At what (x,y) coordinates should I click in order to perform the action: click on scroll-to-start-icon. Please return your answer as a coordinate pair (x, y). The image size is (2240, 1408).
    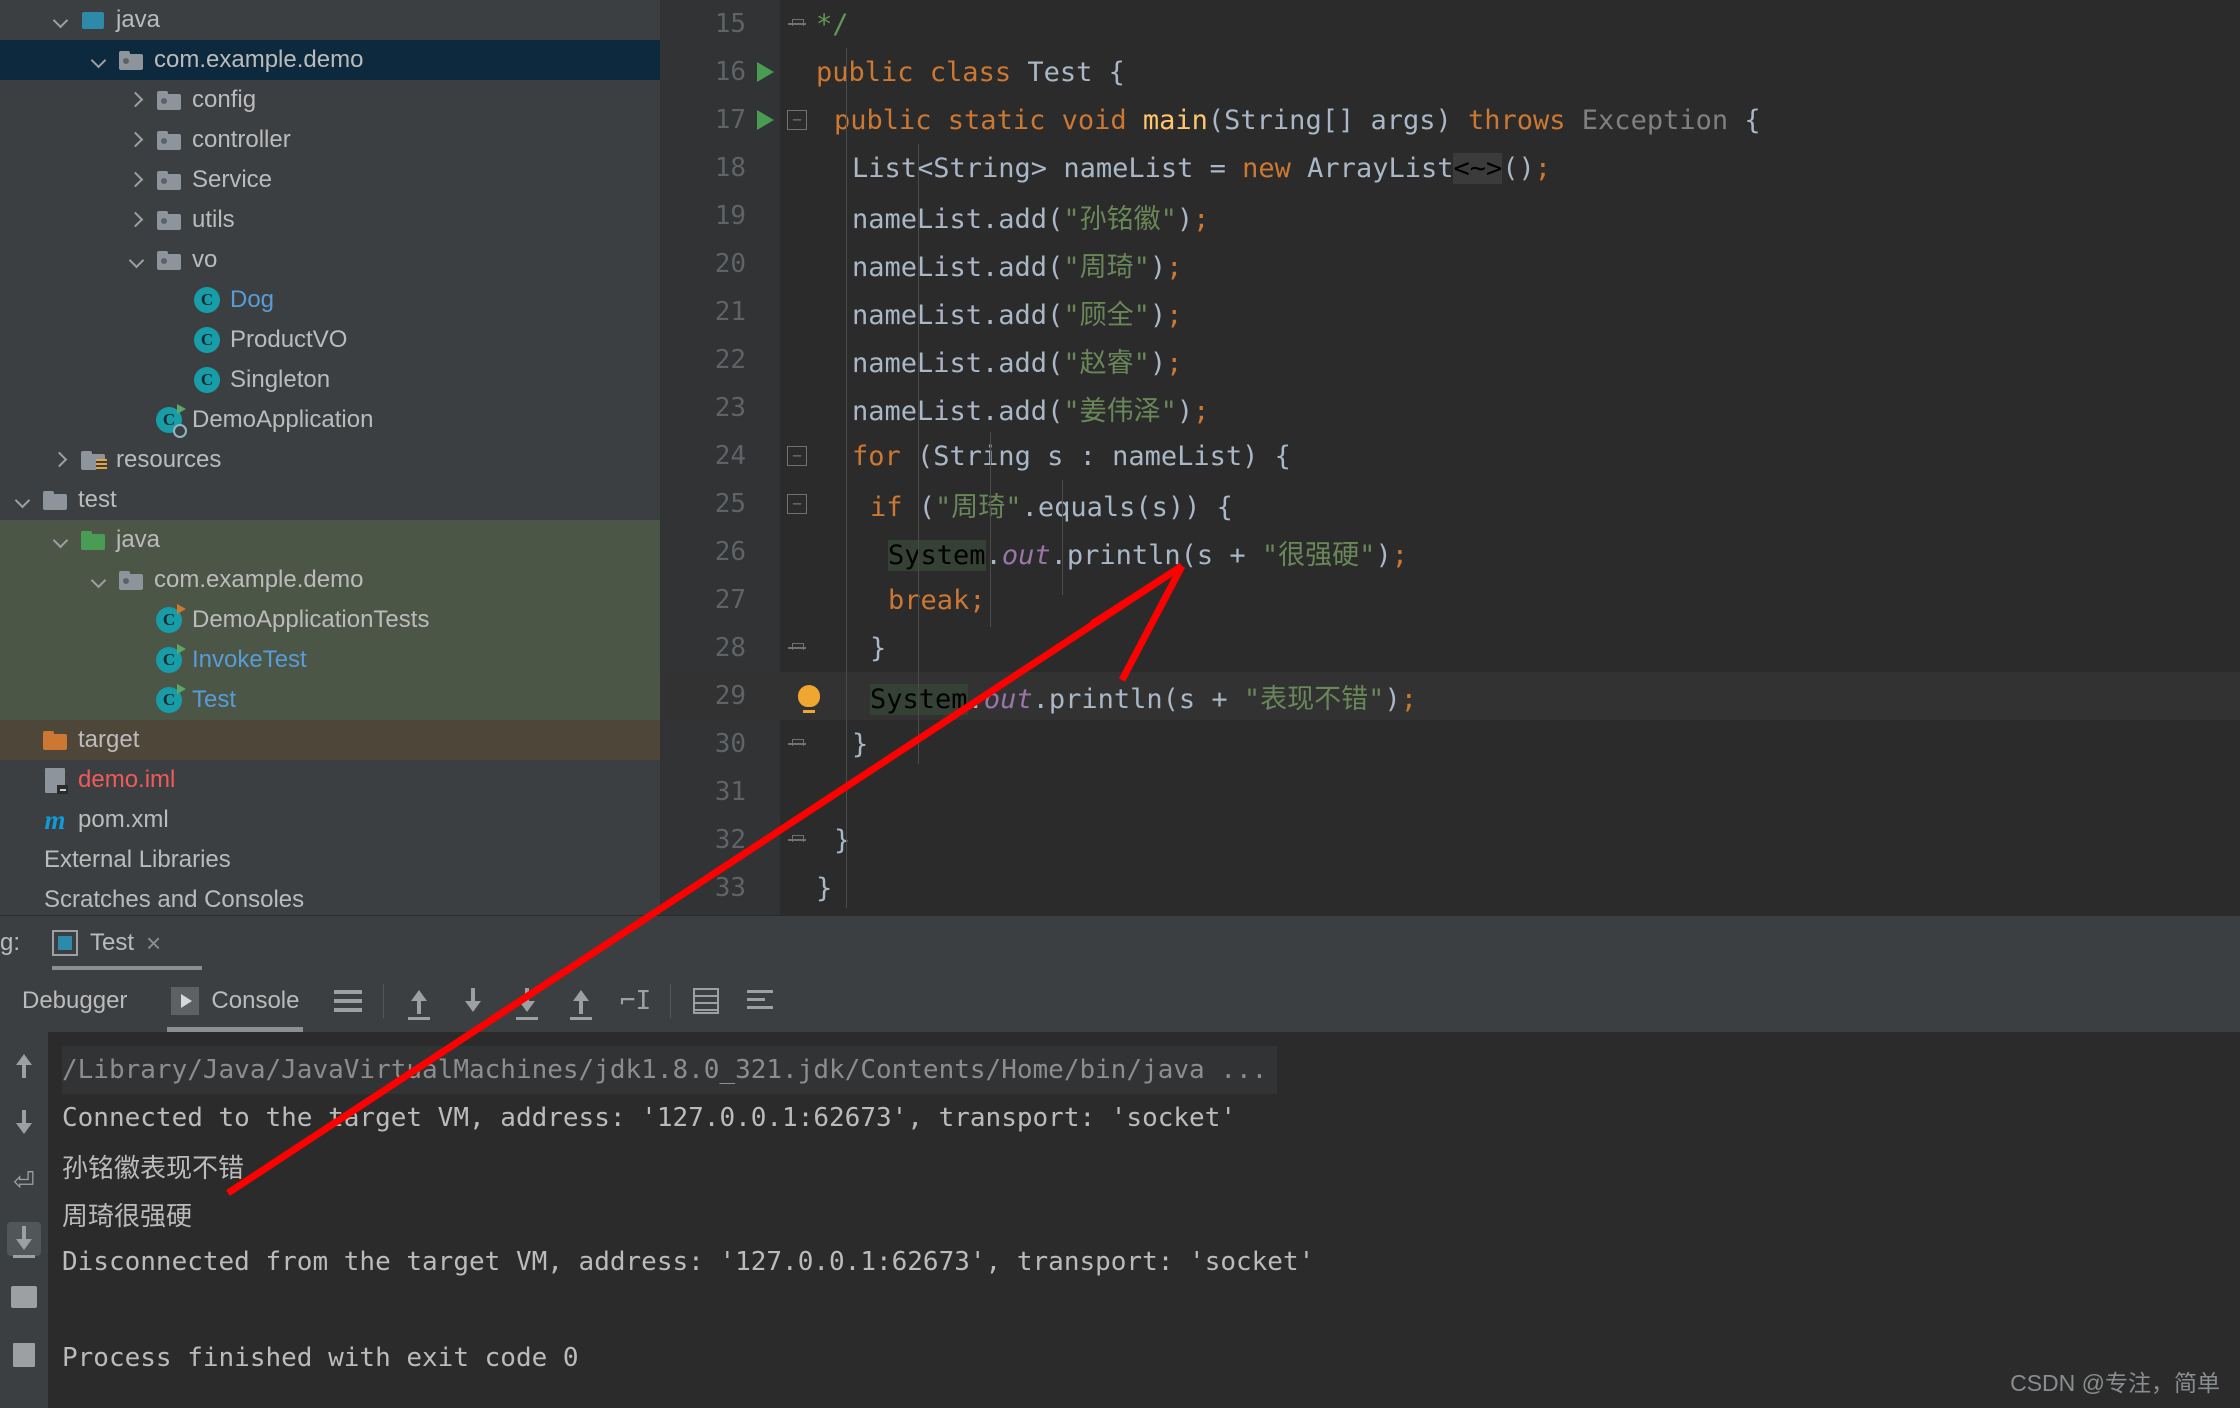
    Looking at the image, I should click on (581, 1001).